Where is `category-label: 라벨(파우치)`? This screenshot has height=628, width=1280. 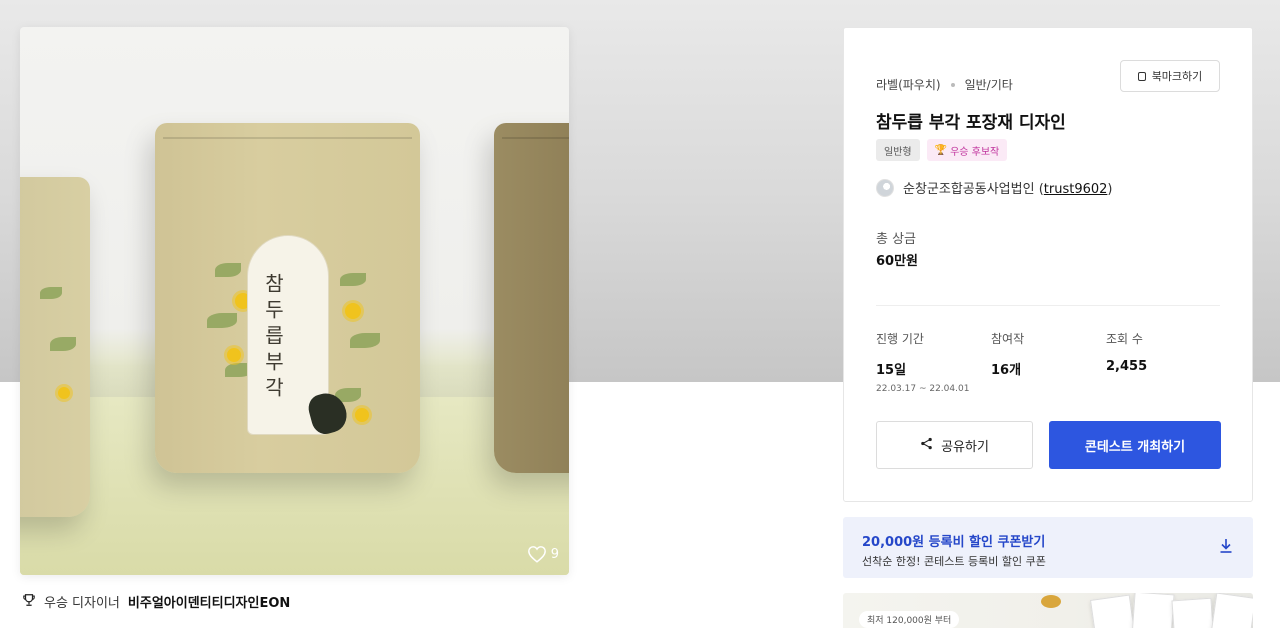
category-label: 라벨(파우치) is located at coordinates (908, 84).